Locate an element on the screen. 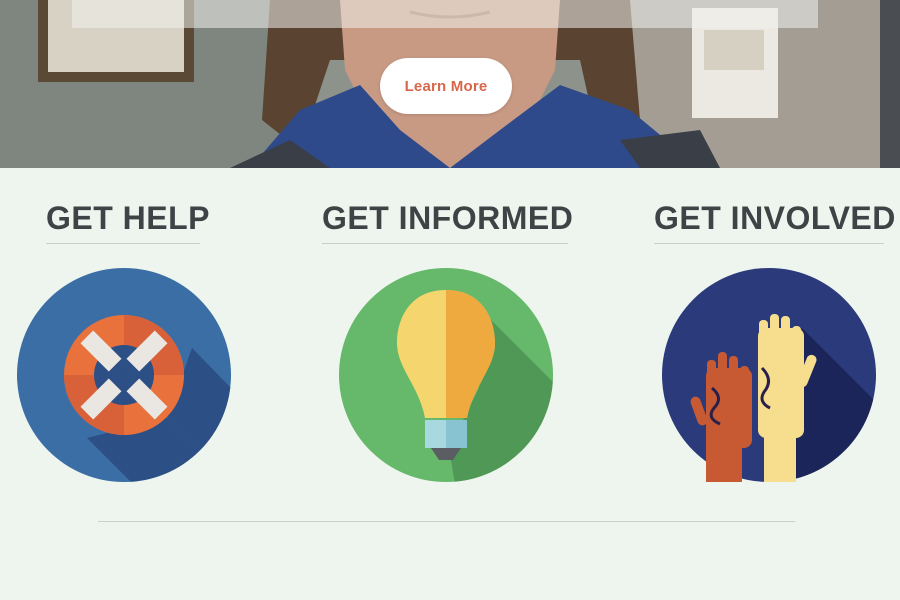 This screenshot has width=900, height=600. section-title-get-help: GET HELP is located at coordinates (128, 222).